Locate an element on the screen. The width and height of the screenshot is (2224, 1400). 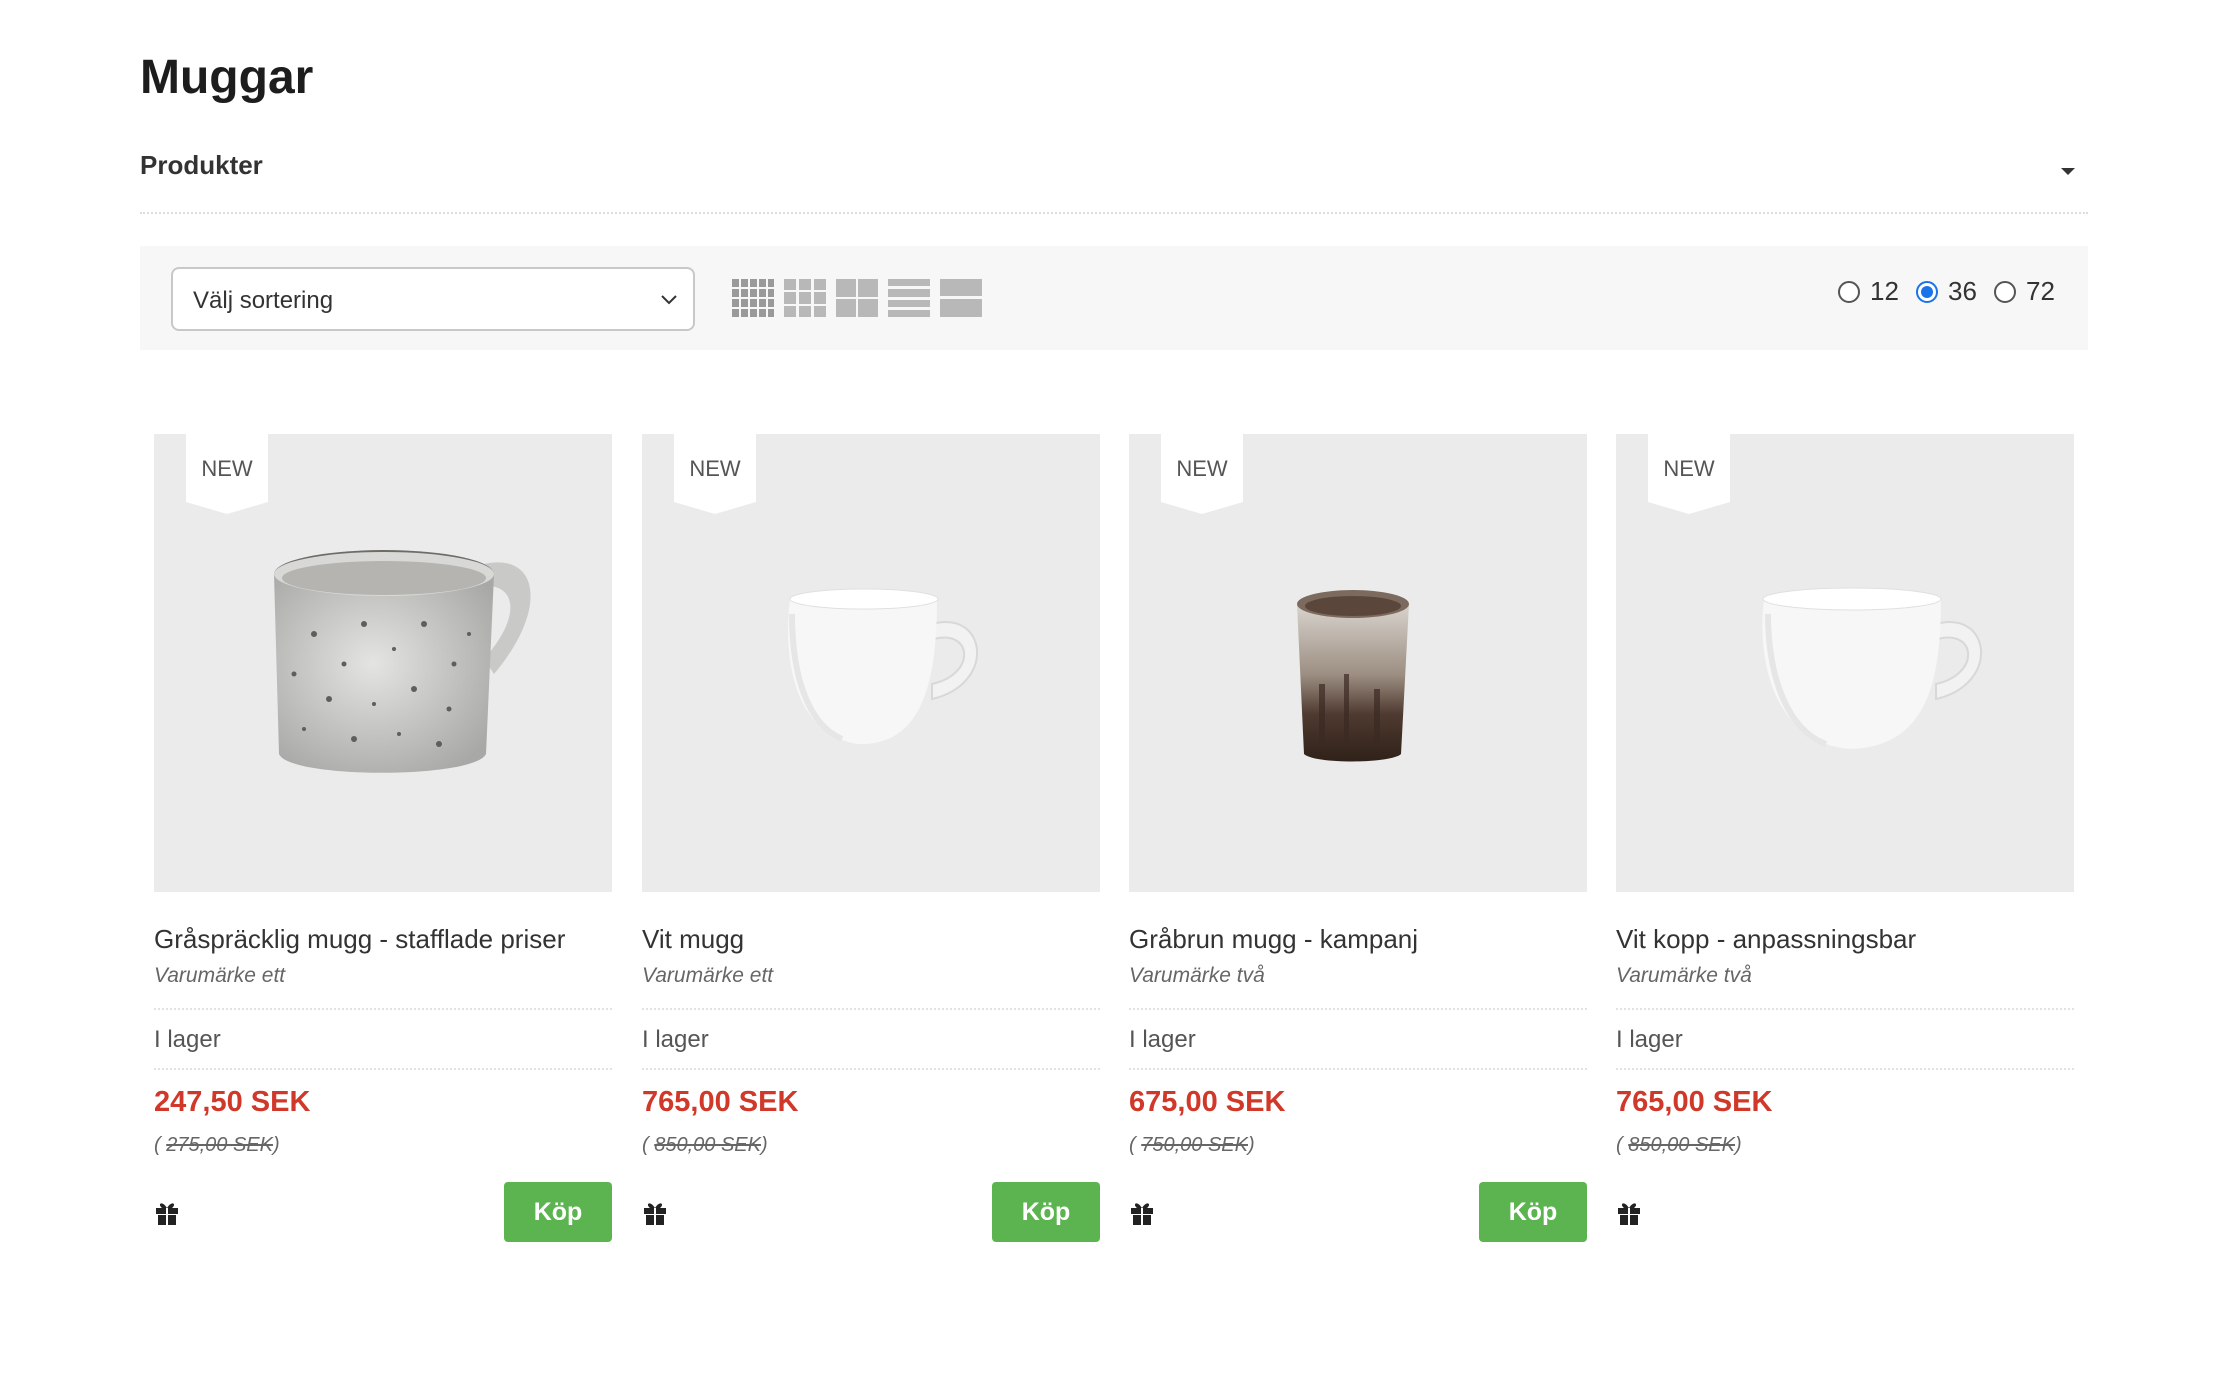
product-name: Vit kopp - anpassningsbar is located at coordinates (1766, 939).